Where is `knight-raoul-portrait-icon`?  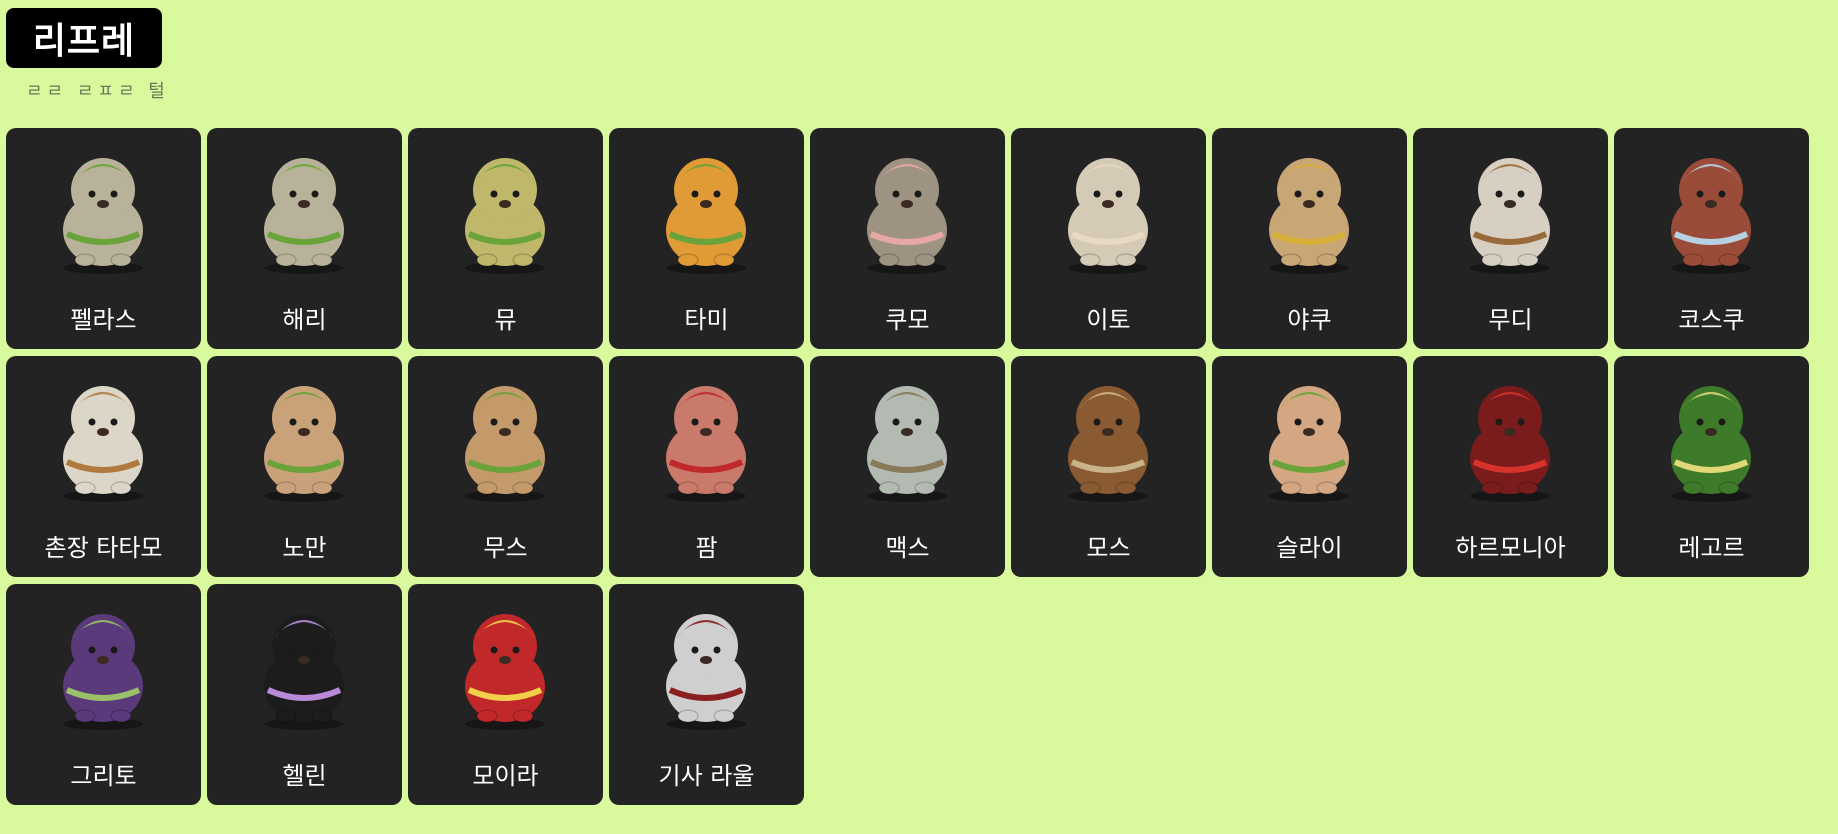 knight-raoul-portrait-icon is located at coordinates (706, 672).